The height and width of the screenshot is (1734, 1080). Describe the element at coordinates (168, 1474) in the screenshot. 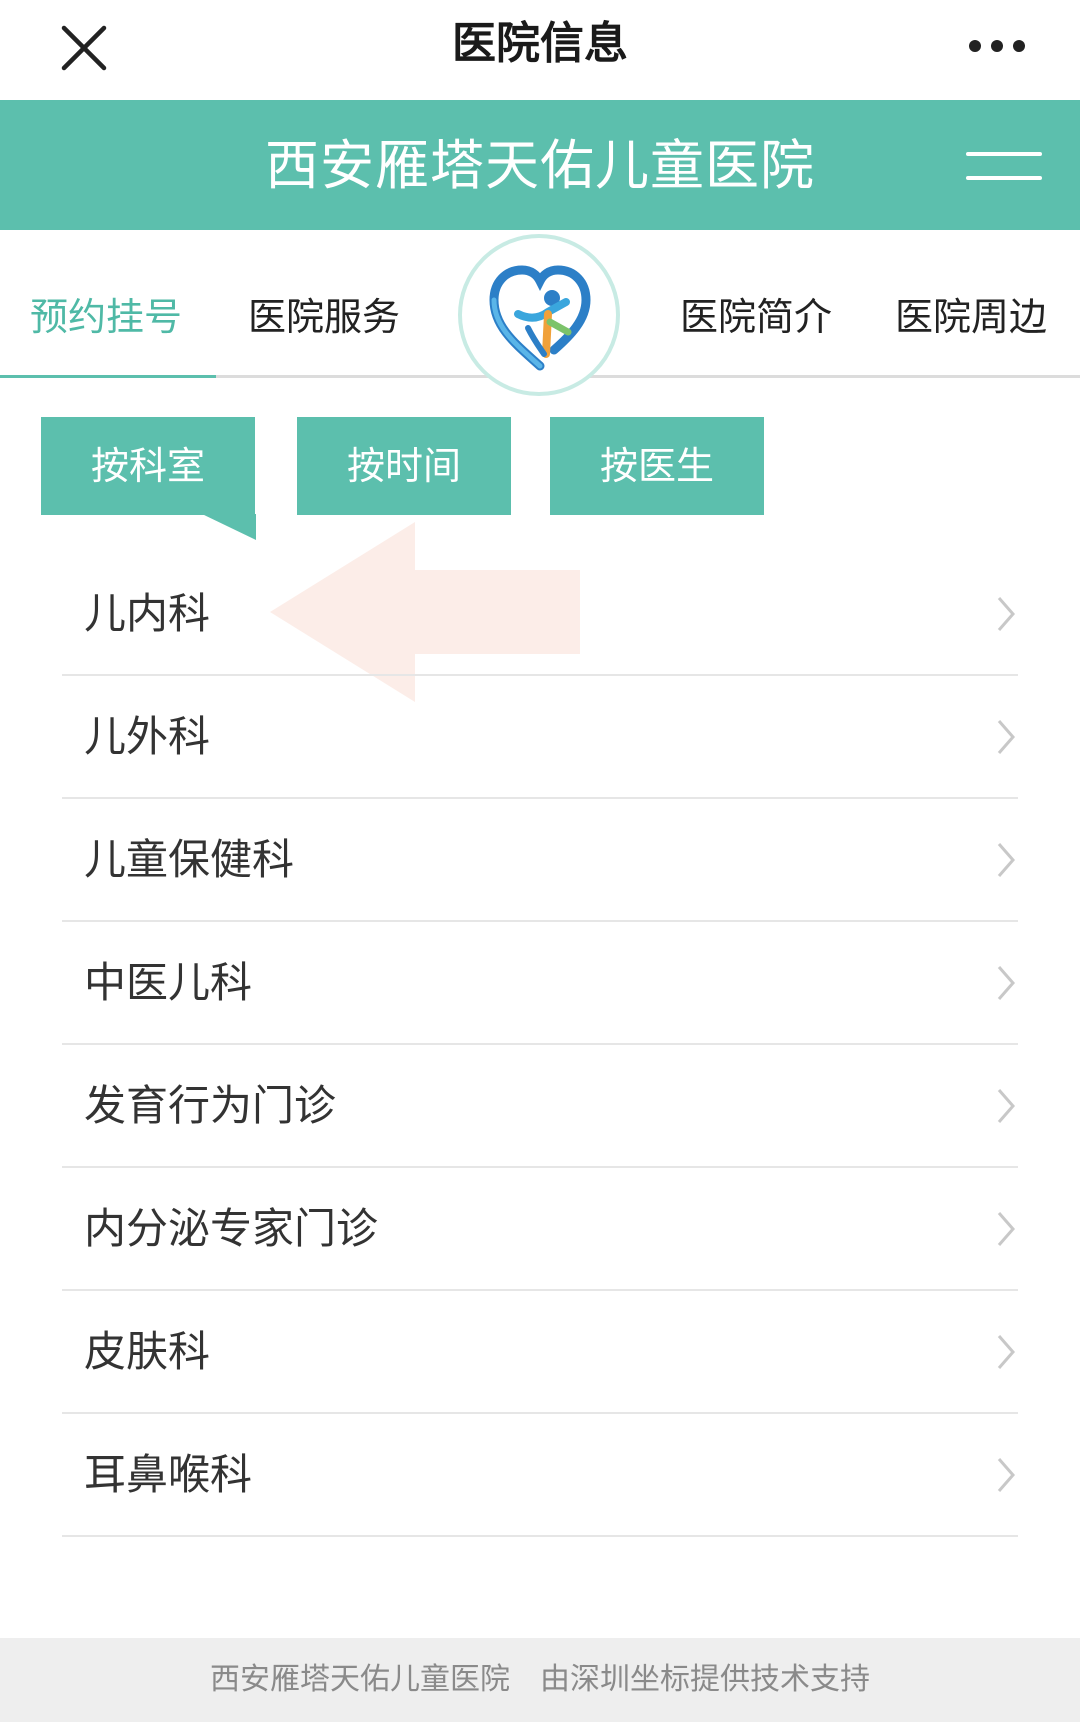

I see `department-label: 耳鼻喉科` at that location.